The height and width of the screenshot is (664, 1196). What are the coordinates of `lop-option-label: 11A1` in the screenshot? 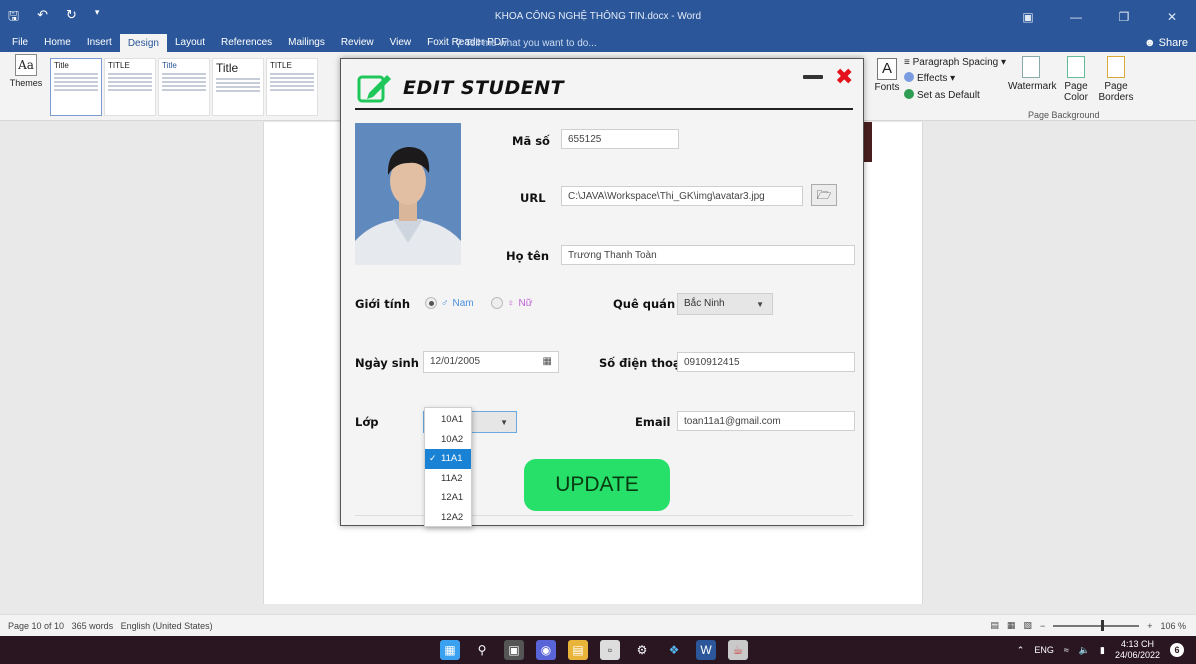 It's located at (452, 458).